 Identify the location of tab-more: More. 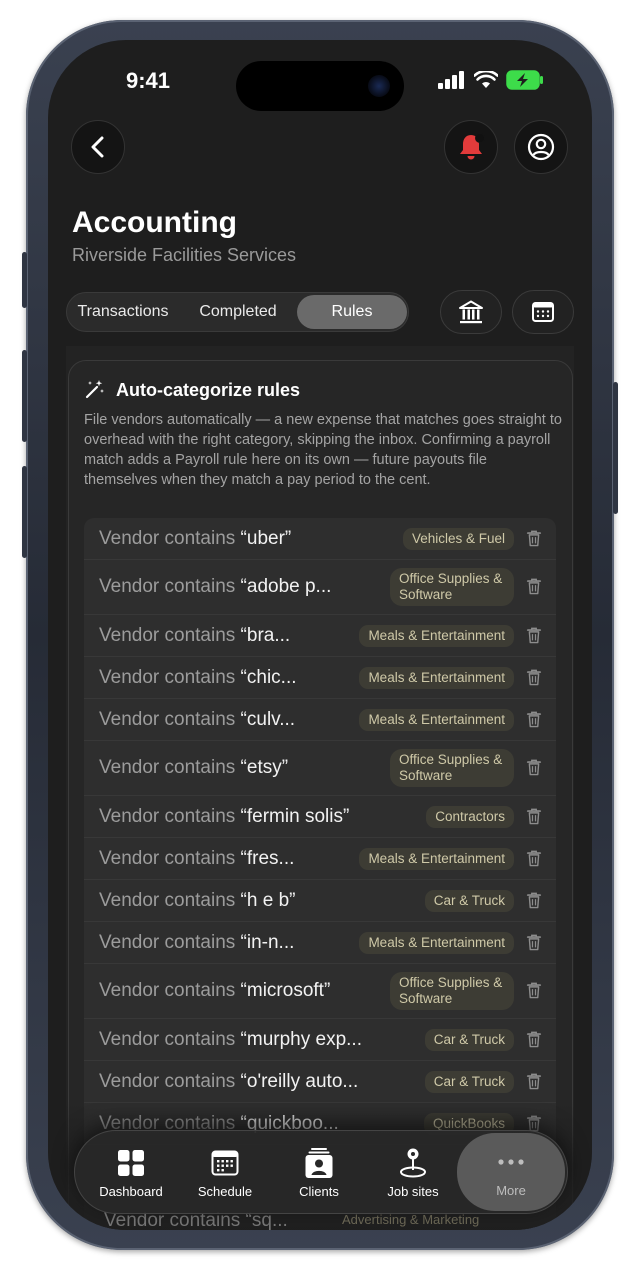
(511, 1172).